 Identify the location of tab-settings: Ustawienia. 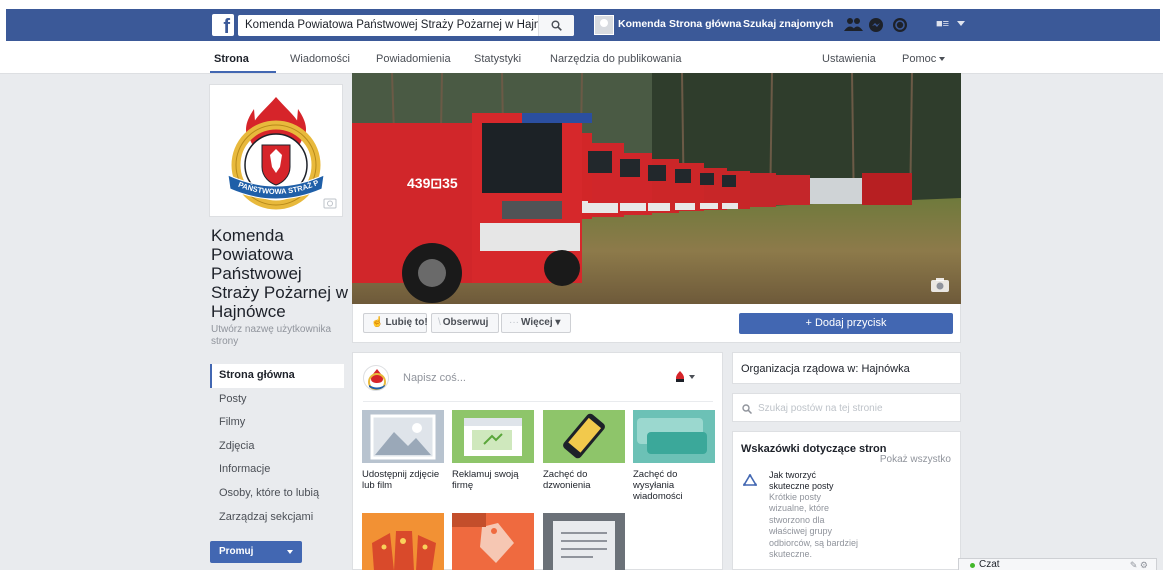
(849, 59).